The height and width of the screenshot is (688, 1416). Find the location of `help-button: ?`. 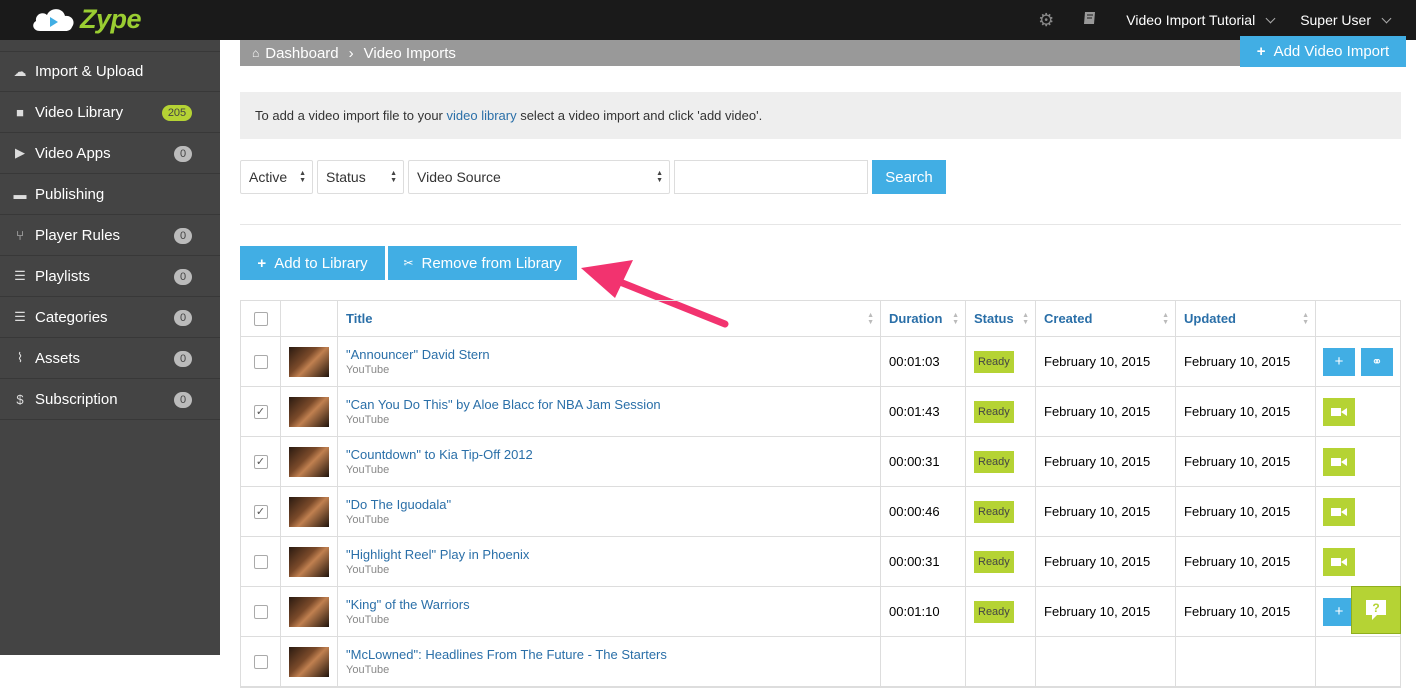

help-button: ? is located at coordinates (1376, 610).